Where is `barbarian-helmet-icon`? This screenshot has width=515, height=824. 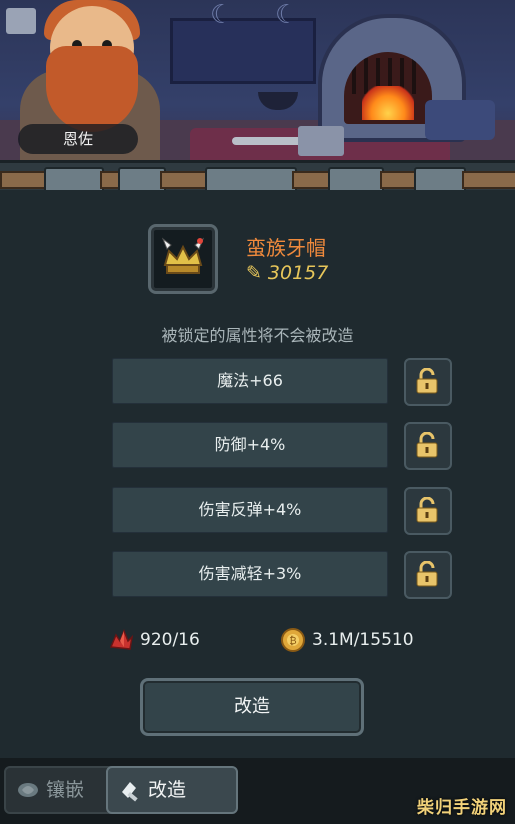 barbarian-helmet-icon is located at coordinates (183, 255).